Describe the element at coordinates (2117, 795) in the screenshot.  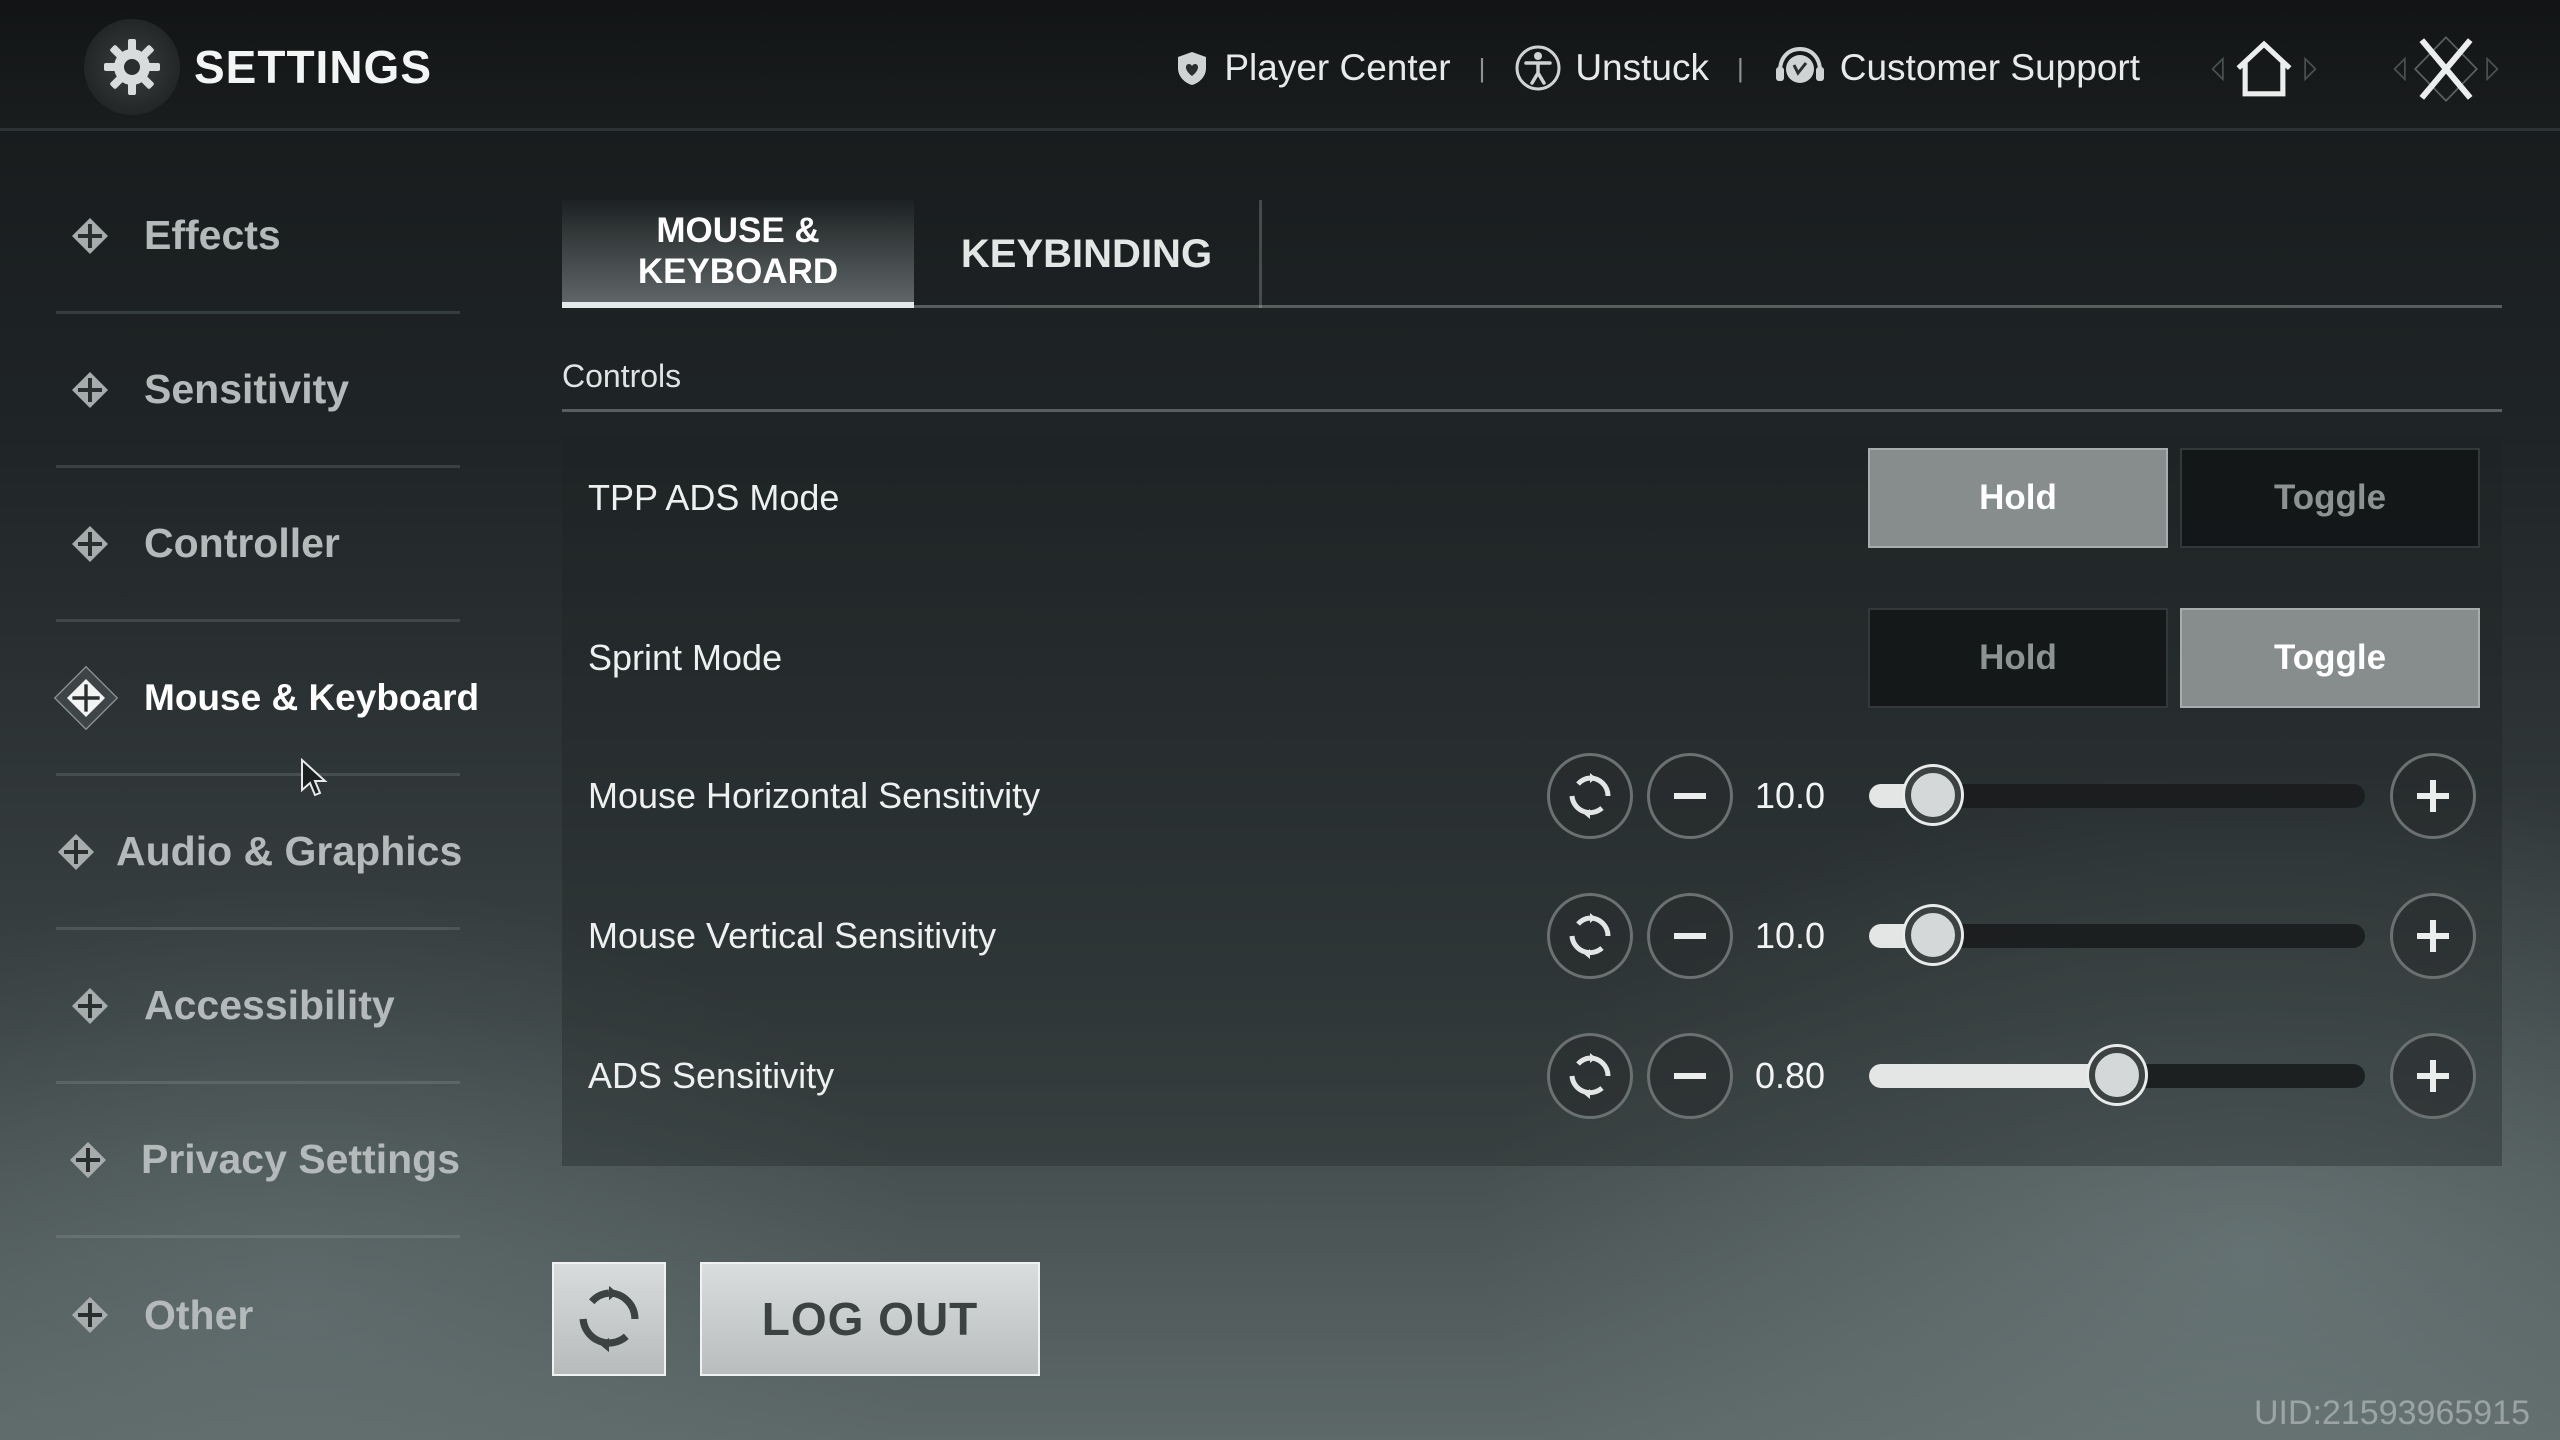
I see `mouse-horizontal-slider` at that location.